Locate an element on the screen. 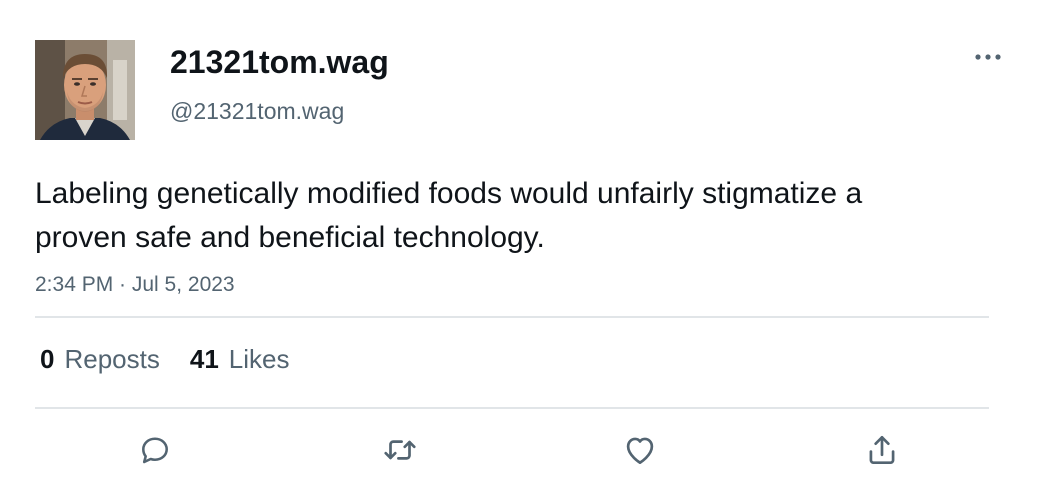  avatar is located at coordinates (85, 90).